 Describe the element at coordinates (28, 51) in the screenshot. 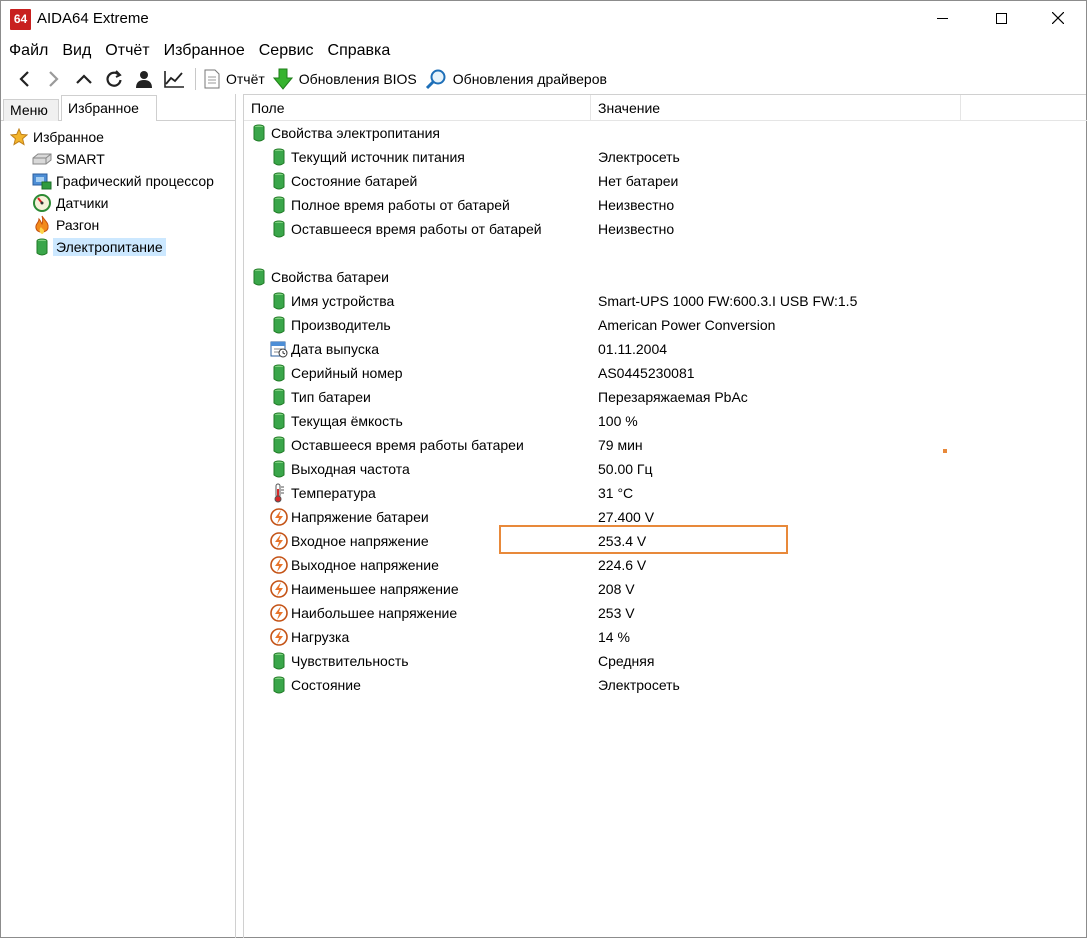

I see `menu-file: Файл` at that location.